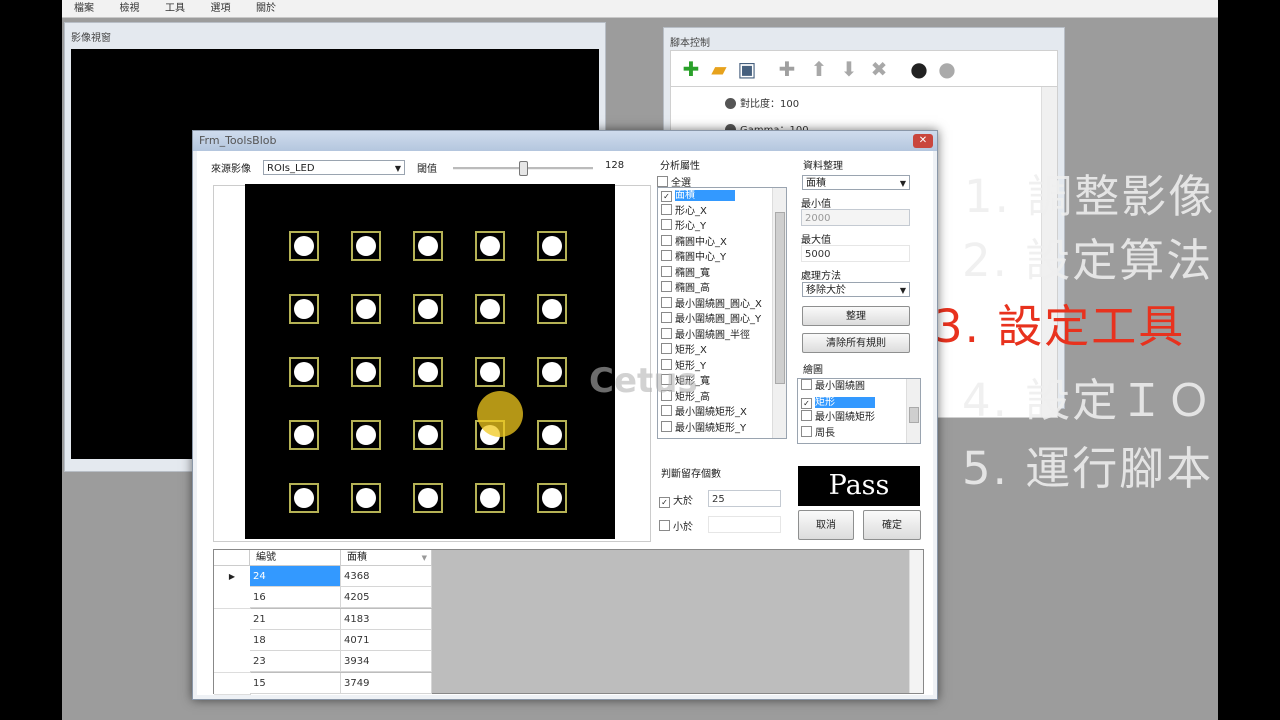 Image resolution: width=1280 pixels, height=720 pixels. What do you see at coordinates (856, 343) in the screenshot?
I see `clear-rules-button: 清除所有規則` at bounding box center [856, 343].